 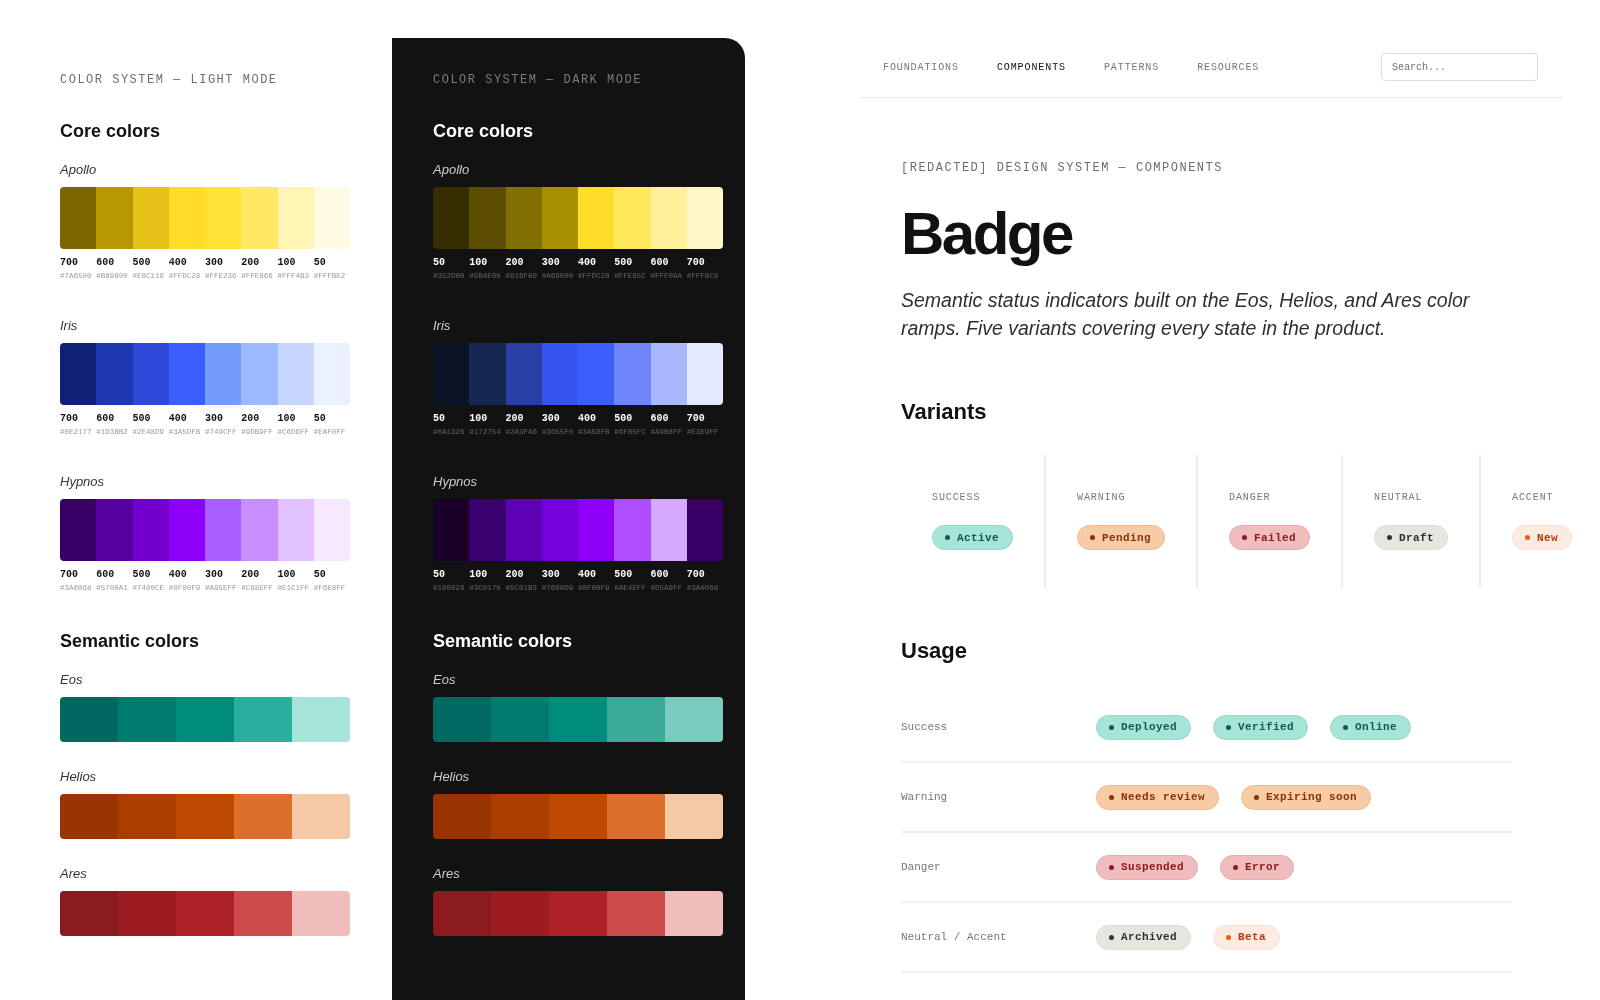 What do you see at coordinates (1312, 797) in the screenshot?
I see `badge-label: Expiring soon` at bounding box center [1312, 797].